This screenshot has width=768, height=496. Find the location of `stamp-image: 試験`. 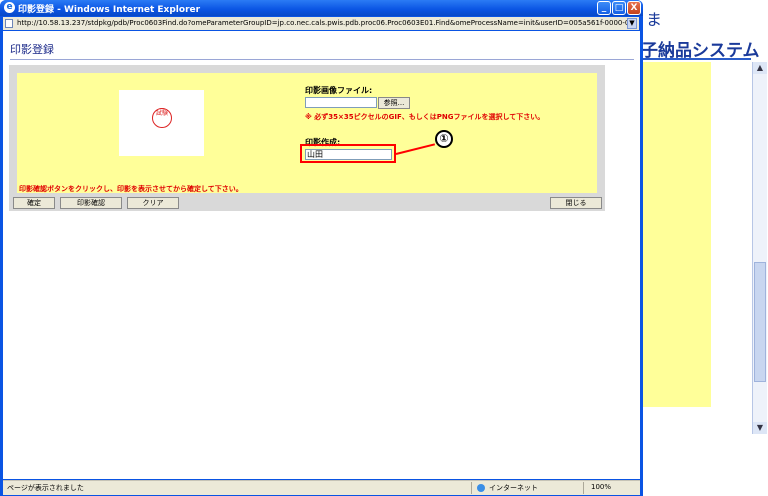

stamp-image: 試験 is located at coordinates (162, 118).